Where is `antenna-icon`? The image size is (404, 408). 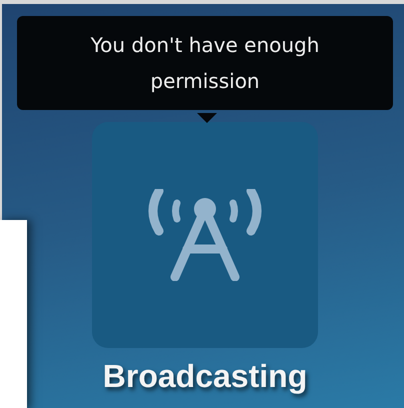
antenna-icon is located at coordinates (205, 235).